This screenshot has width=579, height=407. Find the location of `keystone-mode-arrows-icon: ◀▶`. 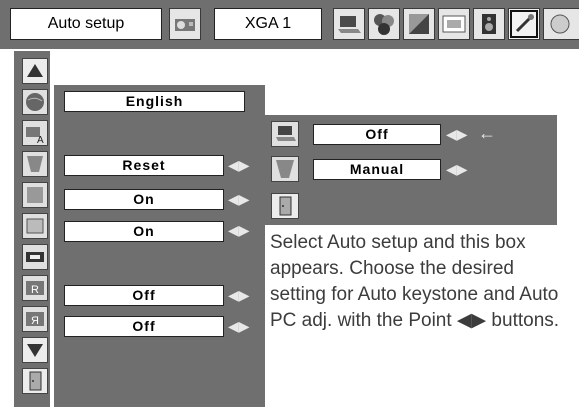

keystone-mode-arrows-icon: ◀▶ is located at coordinates (457, 169).